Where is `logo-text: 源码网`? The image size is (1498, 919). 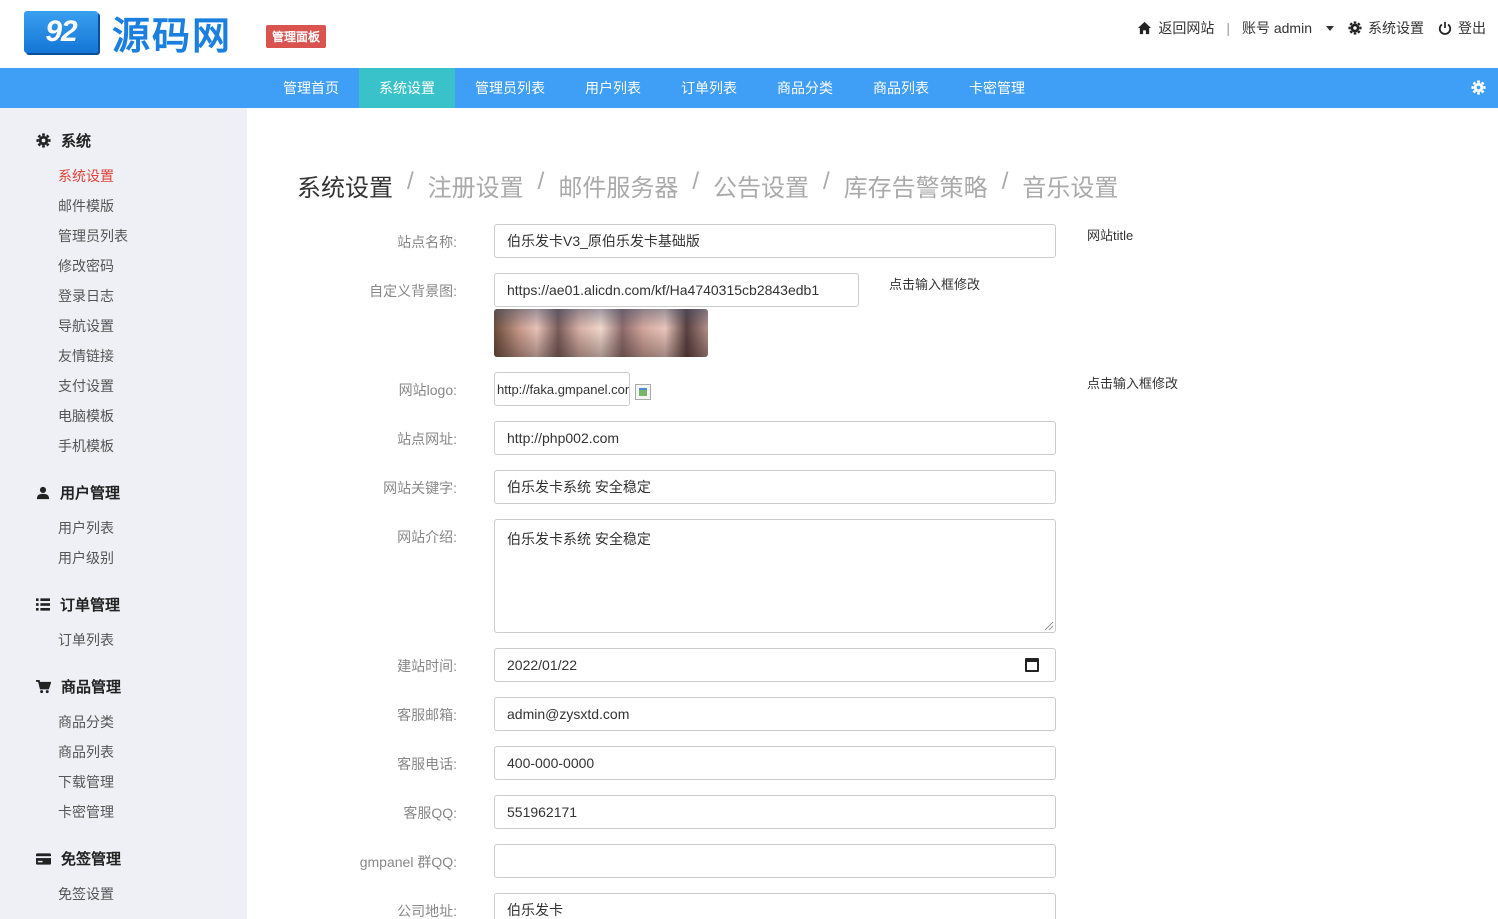
logo-text: 源码网 is located at coordinates (172, 35).